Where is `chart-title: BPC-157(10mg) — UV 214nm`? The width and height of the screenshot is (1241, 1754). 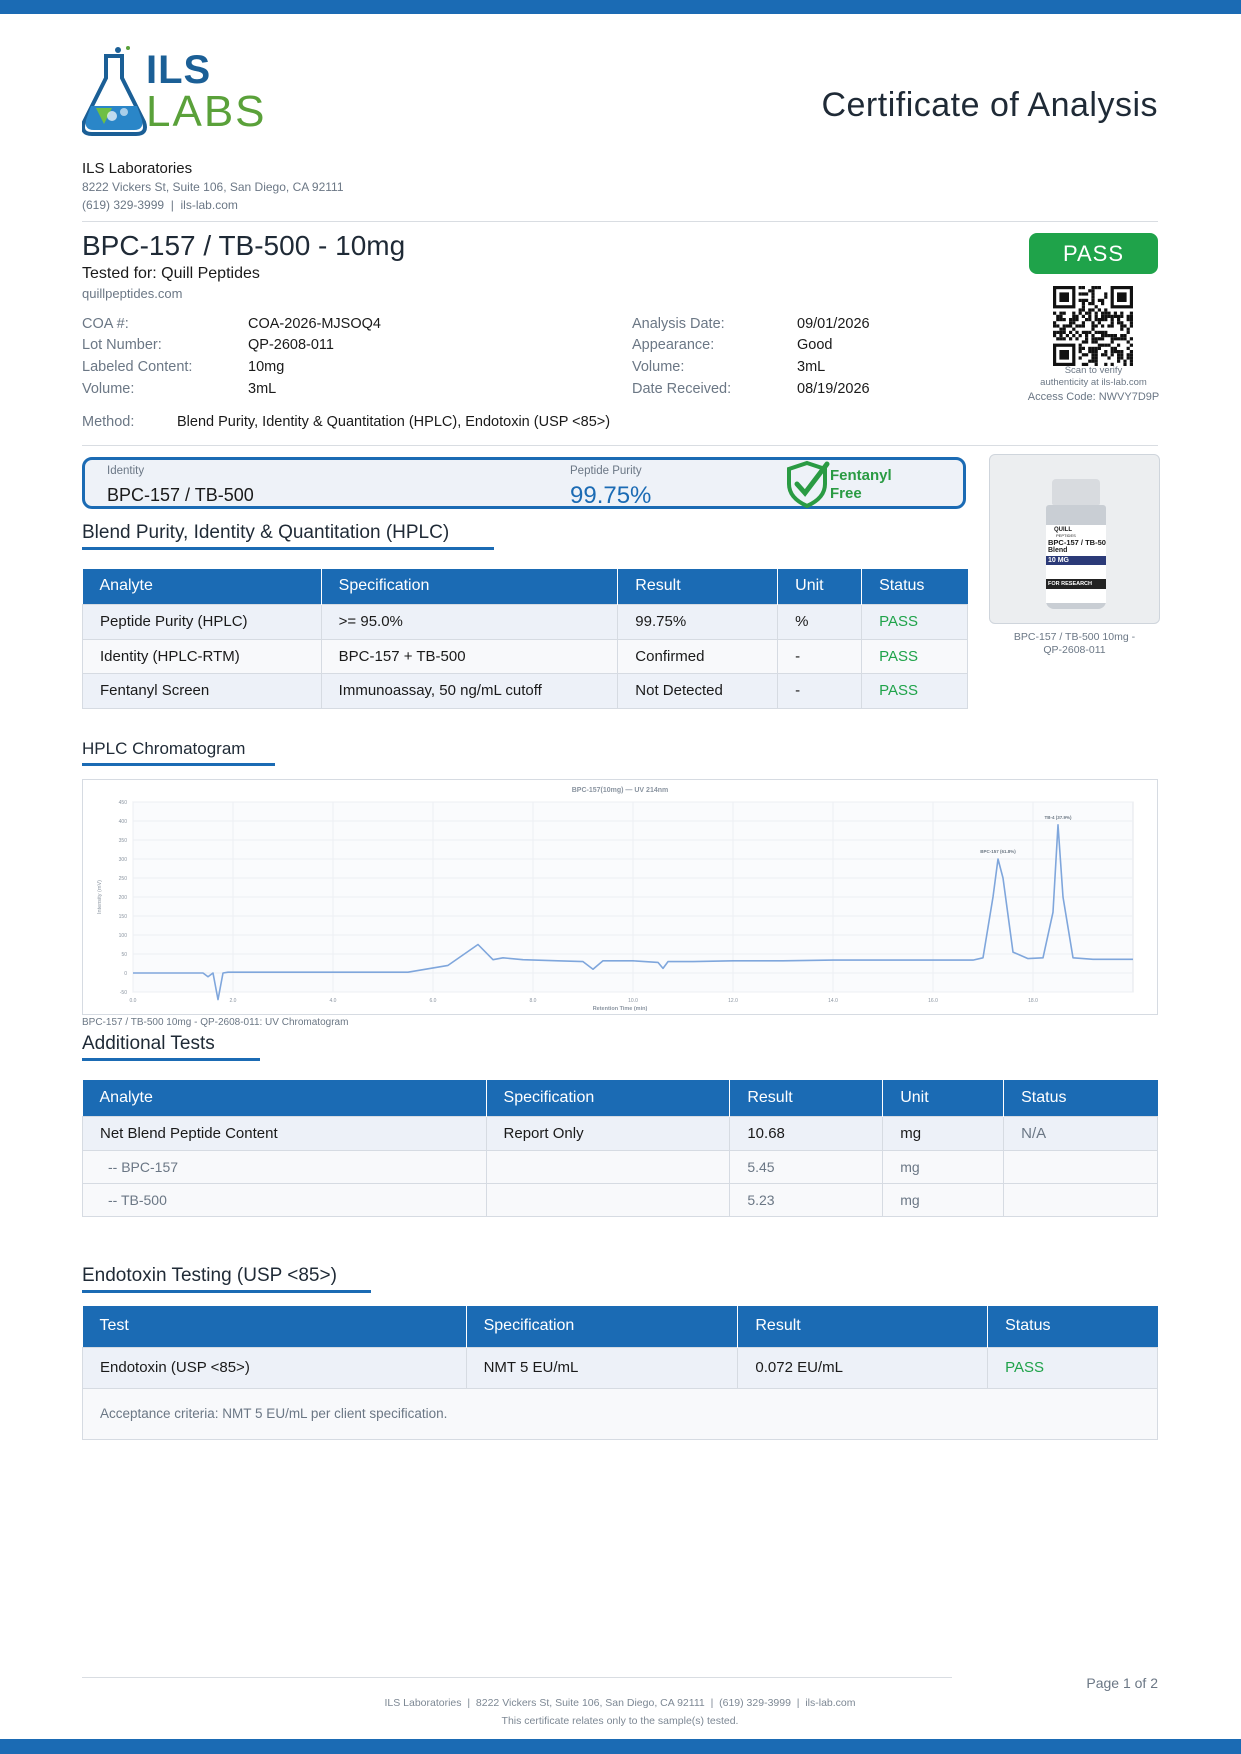
chart-title: BPC-157(10mg) — UV 214nm is located at coordinates (620, 790).